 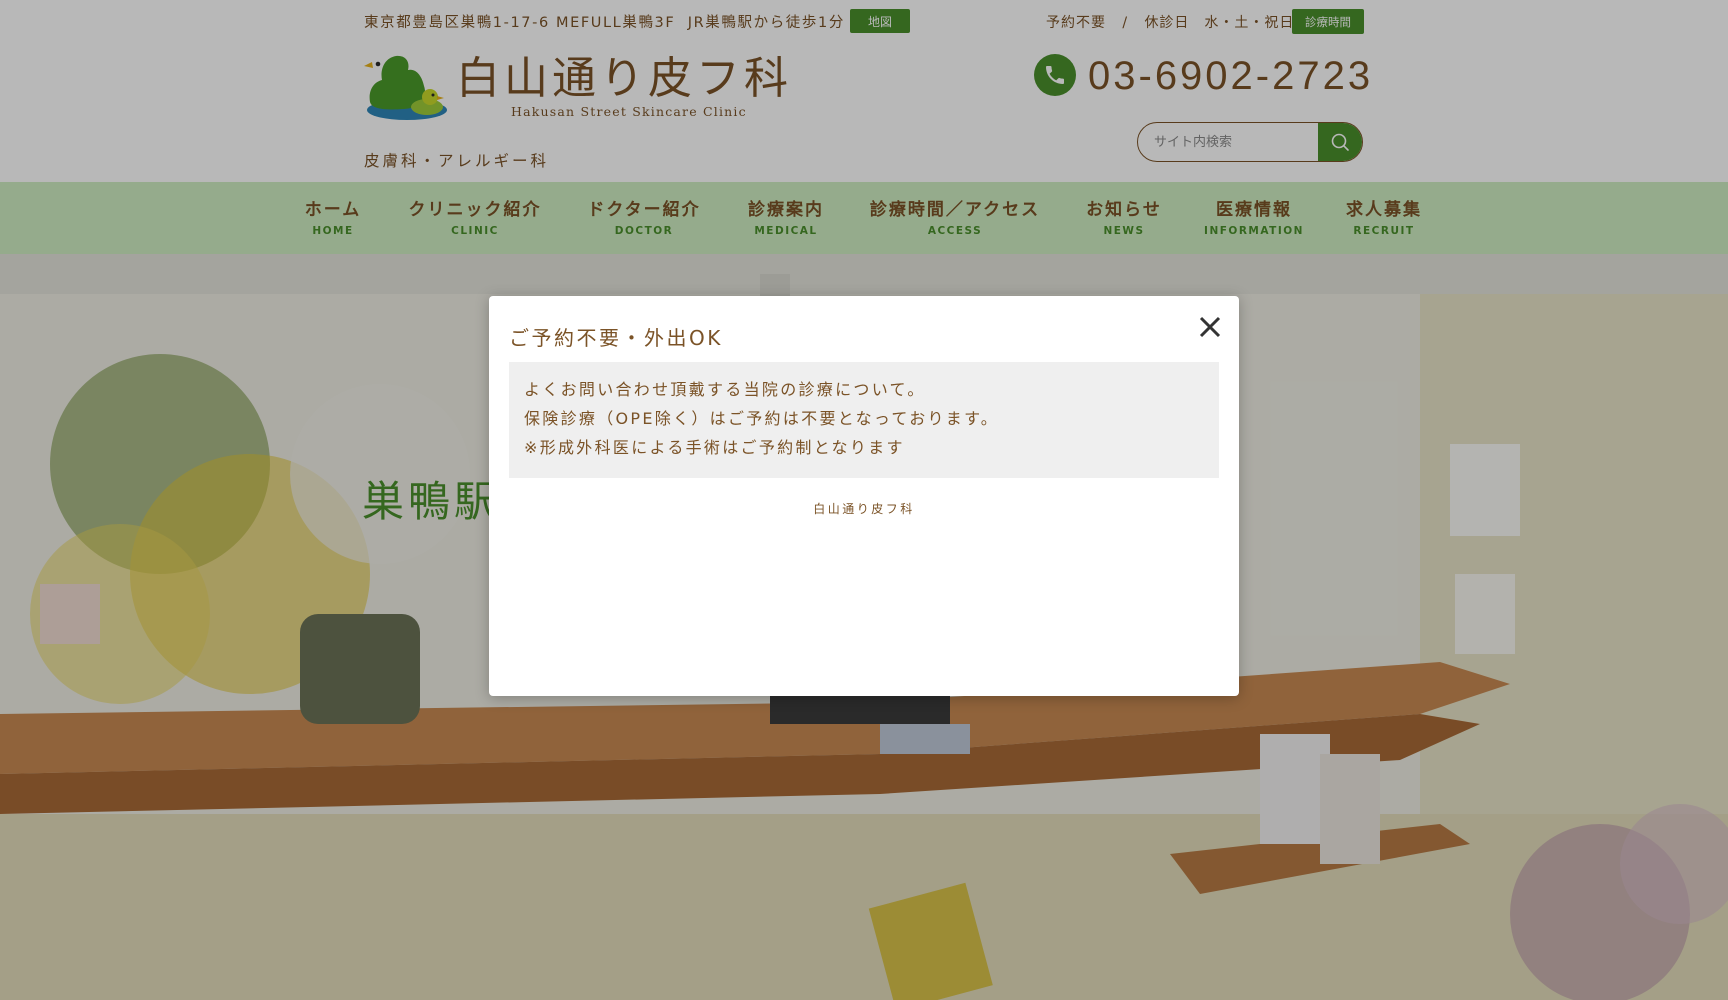 I want to click on modal-message-line: 保険診療（OPE除く）はご予約は不要となっております。, so click(x=762, y=418).